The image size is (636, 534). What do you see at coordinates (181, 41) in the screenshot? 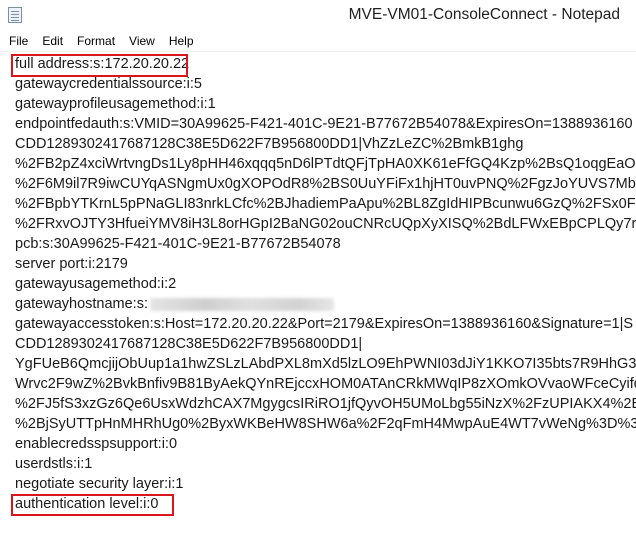
I see `menu-help: Help` at bounding box center [181, 41].